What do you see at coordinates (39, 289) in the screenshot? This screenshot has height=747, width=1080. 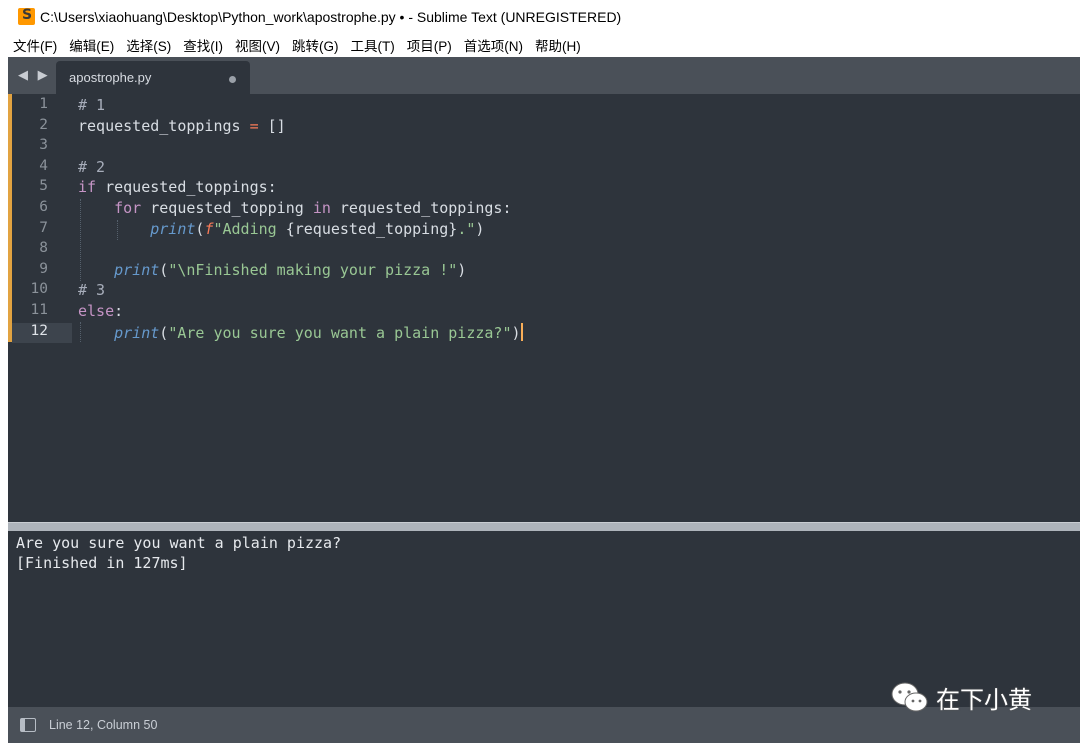 I see `line-number: 10` at bounding box center [39, 289].